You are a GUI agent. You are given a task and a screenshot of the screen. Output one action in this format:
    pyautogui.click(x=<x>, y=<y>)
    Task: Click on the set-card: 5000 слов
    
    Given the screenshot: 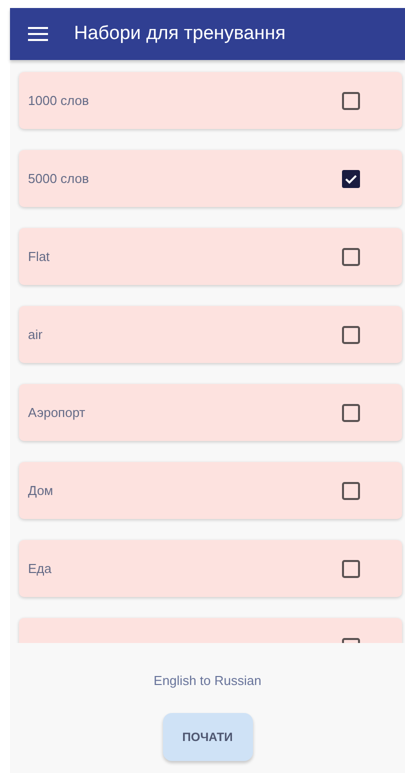 What is the action you would take?
    pyautogui.click(x=210, y=178)
    